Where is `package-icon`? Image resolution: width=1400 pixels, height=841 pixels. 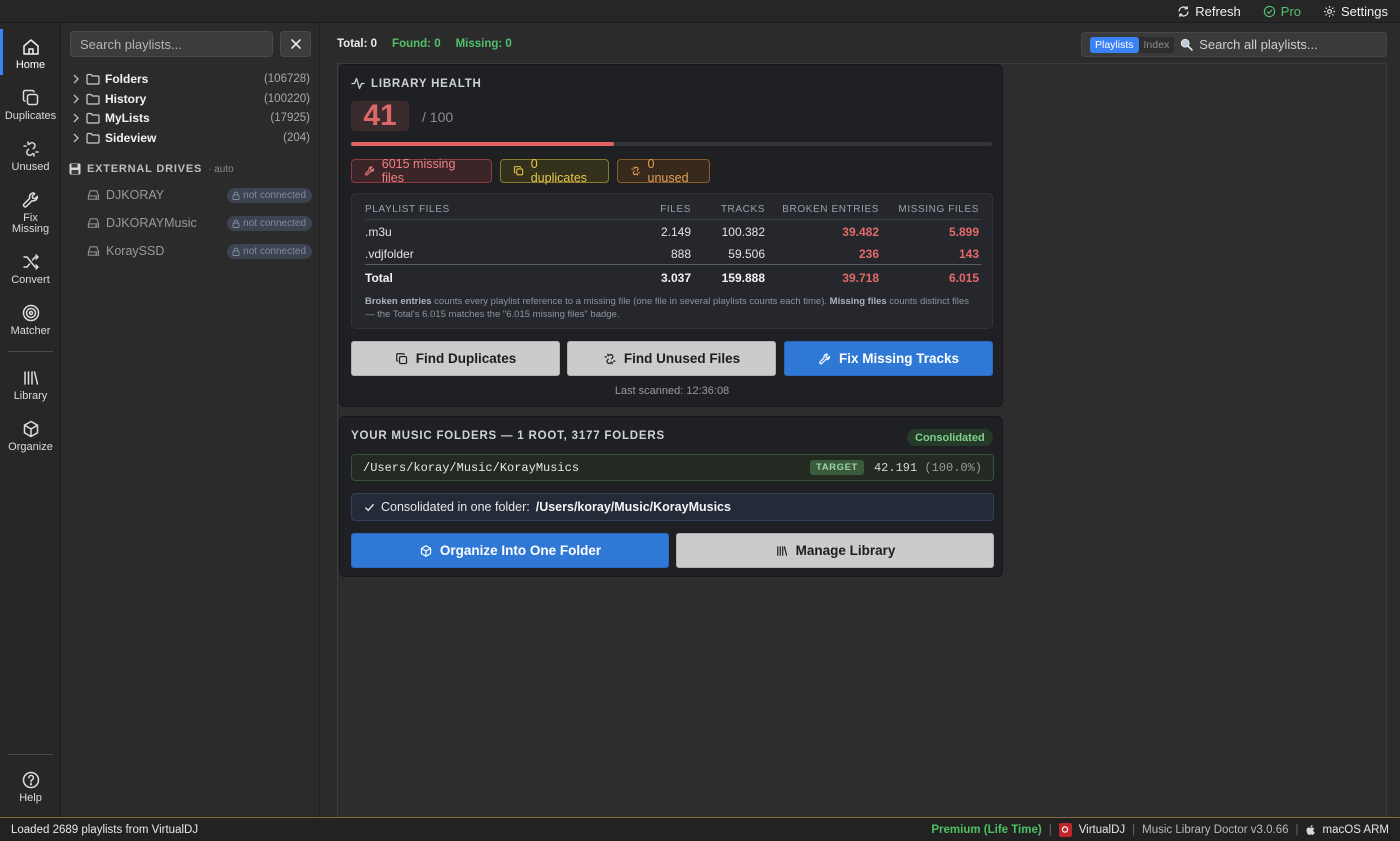 package-icon is located at coordinates (30, 429).